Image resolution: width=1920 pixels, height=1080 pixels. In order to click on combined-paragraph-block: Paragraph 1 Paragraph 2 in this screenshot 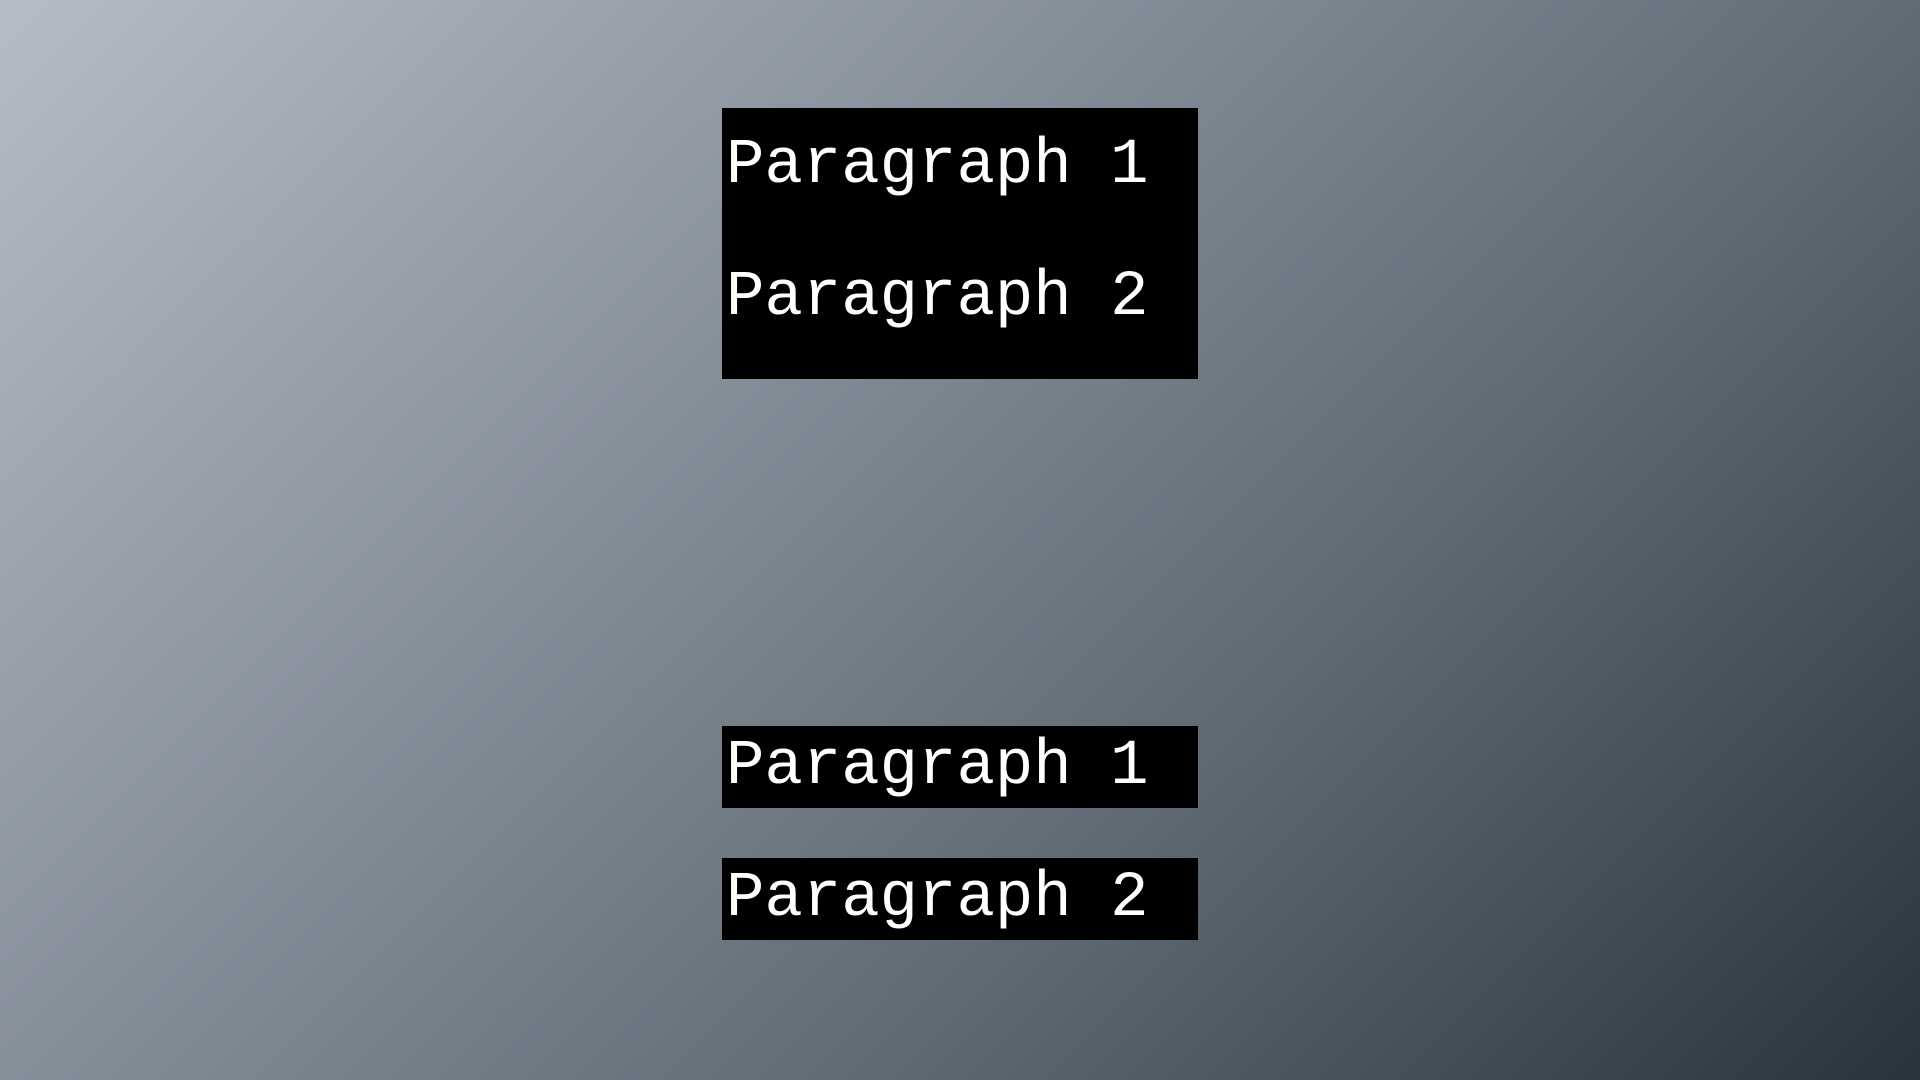, I will do `click(960, 243)`.